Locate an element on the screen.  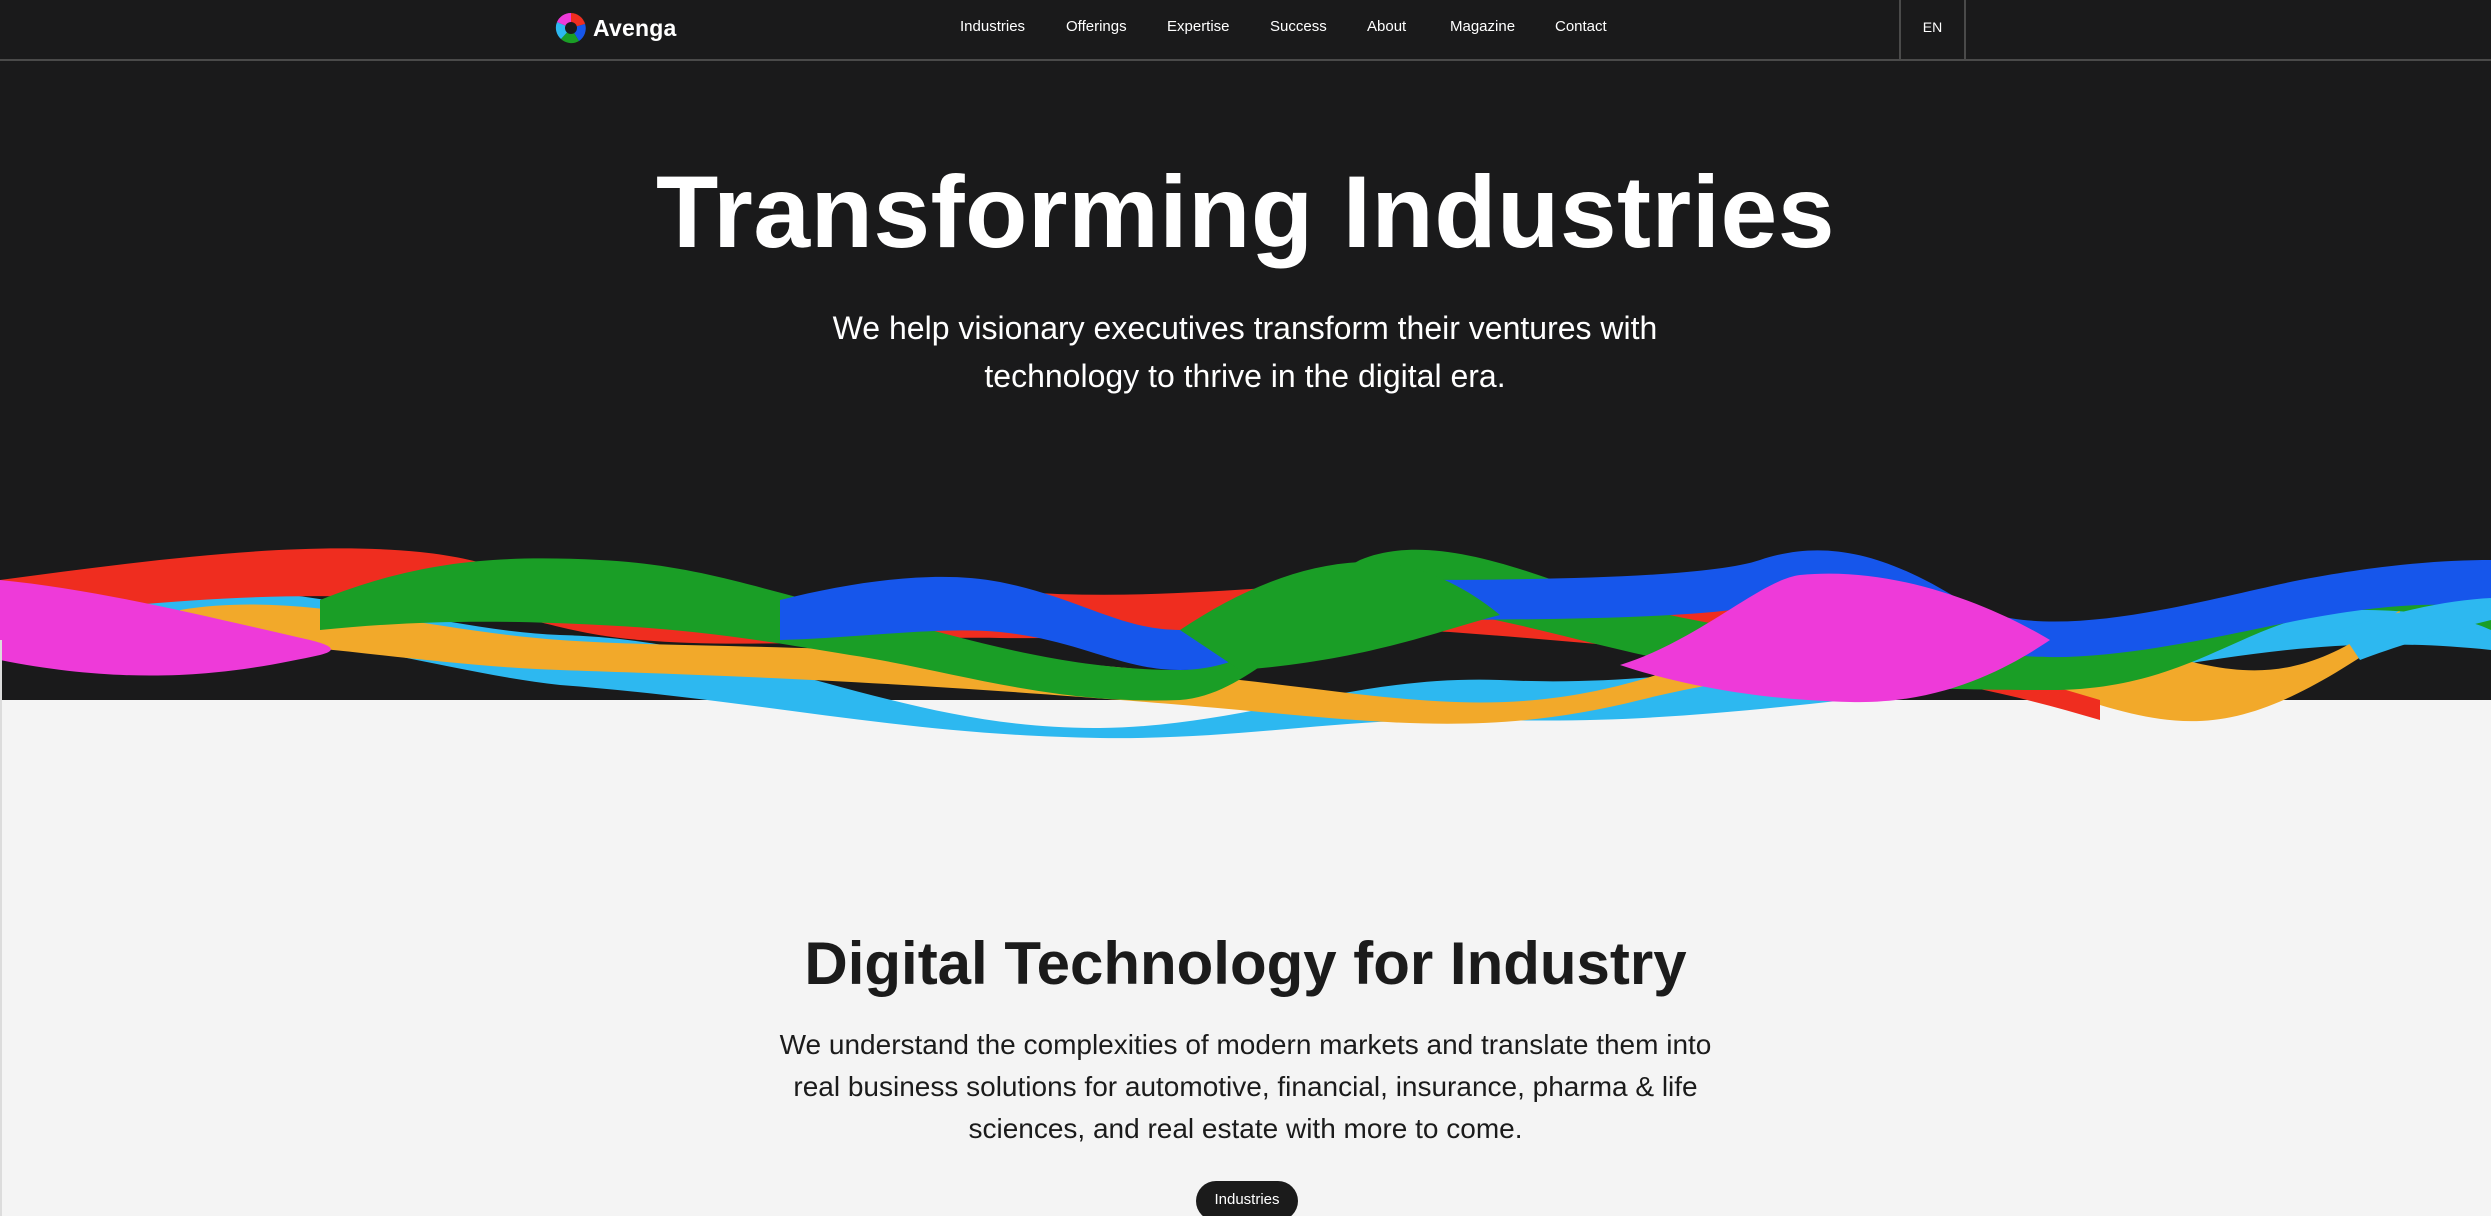
language-switcher: EN is located at coordinates (1932, 30).